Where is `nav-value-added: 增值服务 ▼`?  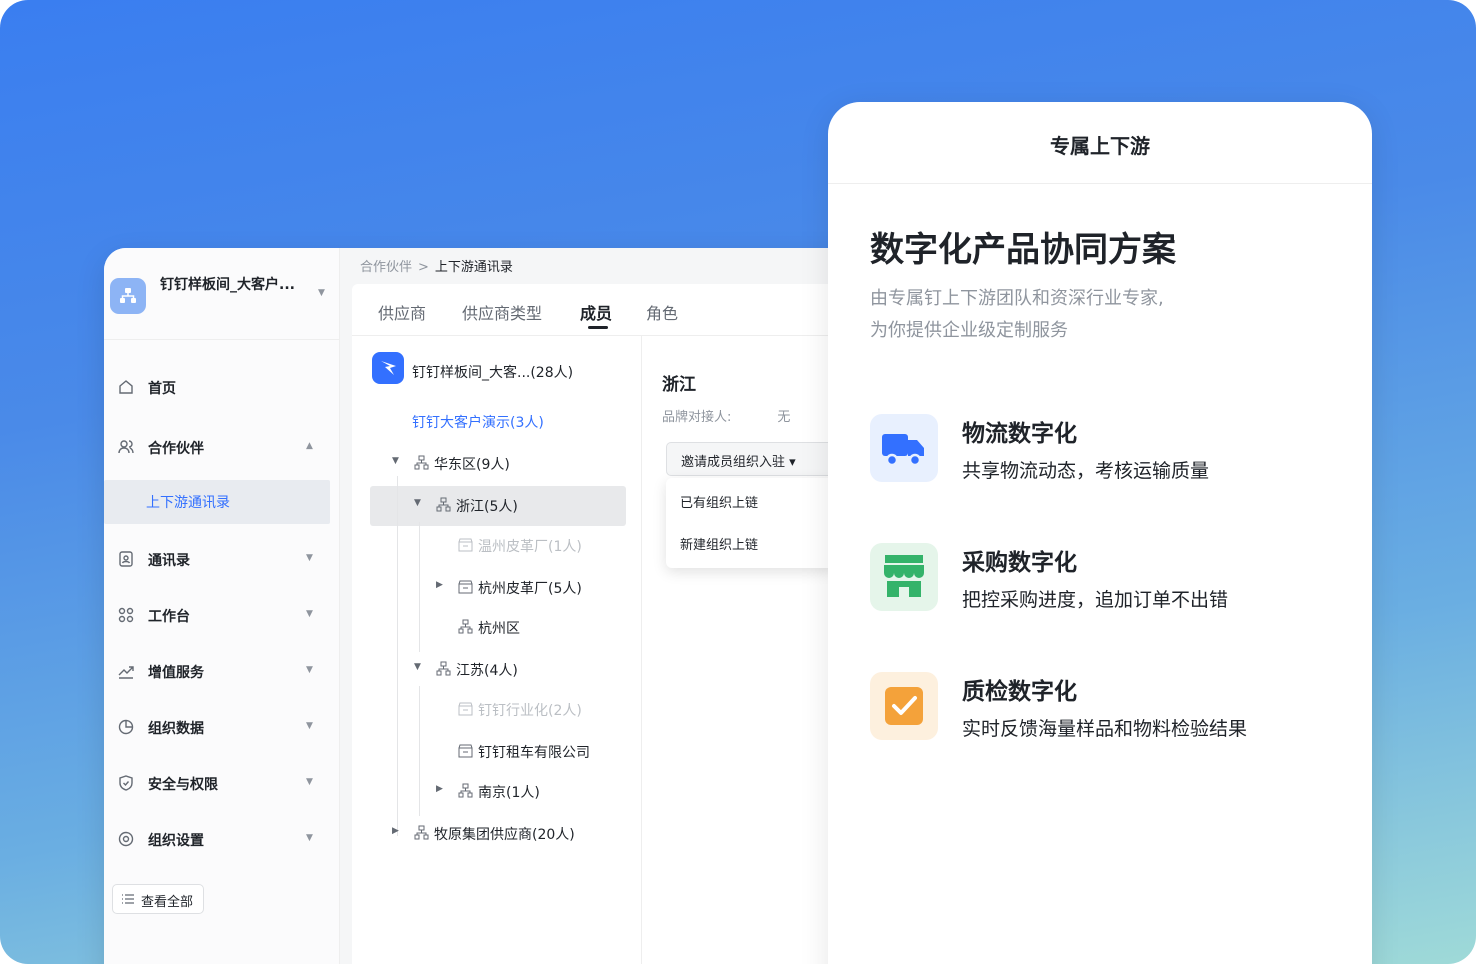
nav-value-added: 增值服务 ▼ is located at coordinates (217, 671).